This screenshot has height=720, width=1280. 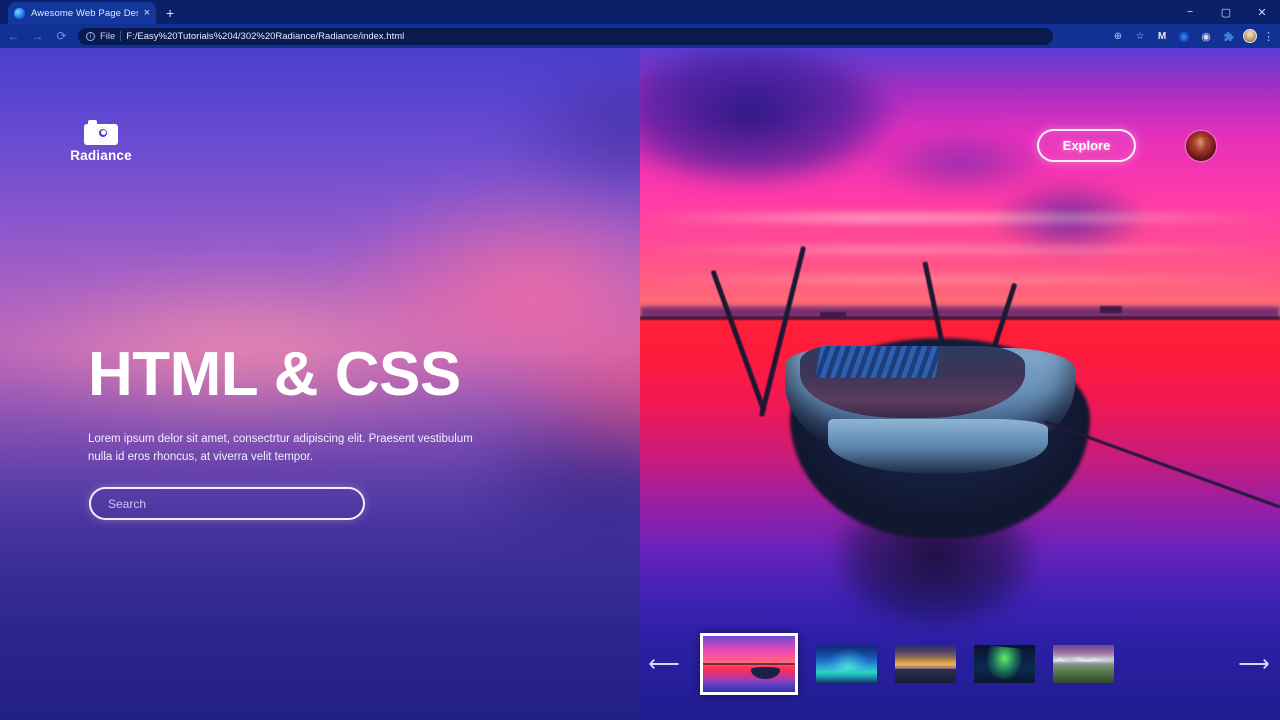 I want to click on new-tab-button: +, so click(x=170, y=13).